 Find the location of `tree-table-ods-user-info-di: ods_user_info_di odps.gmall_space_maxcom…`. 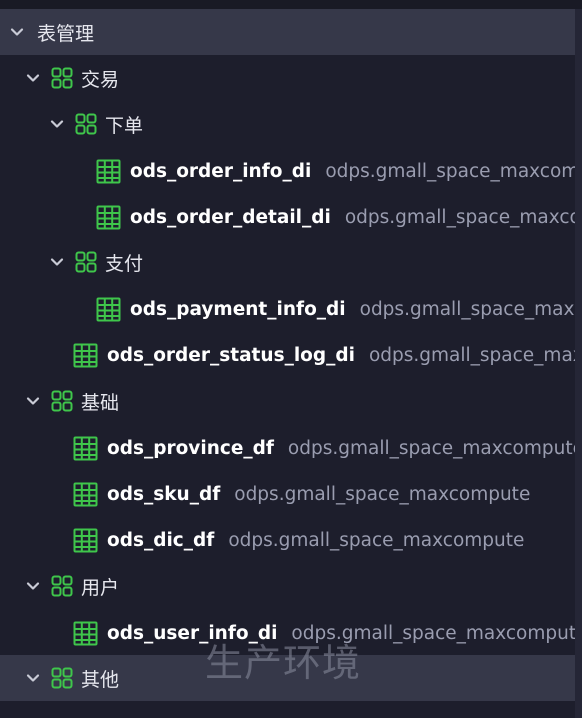

tree-table-ods-user-info-di: ods_user_info_di odps.gmall_space_maxcom… is located at coordinates (287, 633).